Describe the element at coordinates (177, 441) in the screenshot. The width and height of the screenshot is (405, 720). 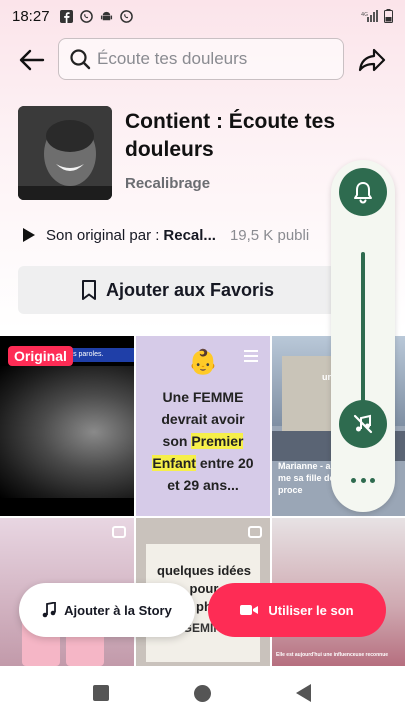
I see `caption-line: son` at that location.